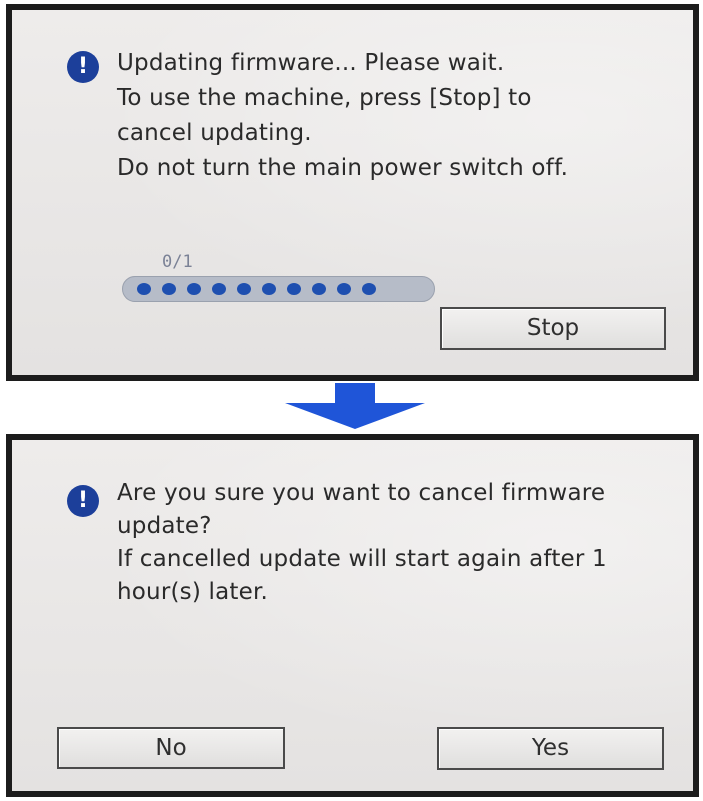 The height and width of the screenshot is (801, 703). What do you see at coordinates (256, 289) in the screenshot?
I see `progress-dots` at bounding box center [256, 289].